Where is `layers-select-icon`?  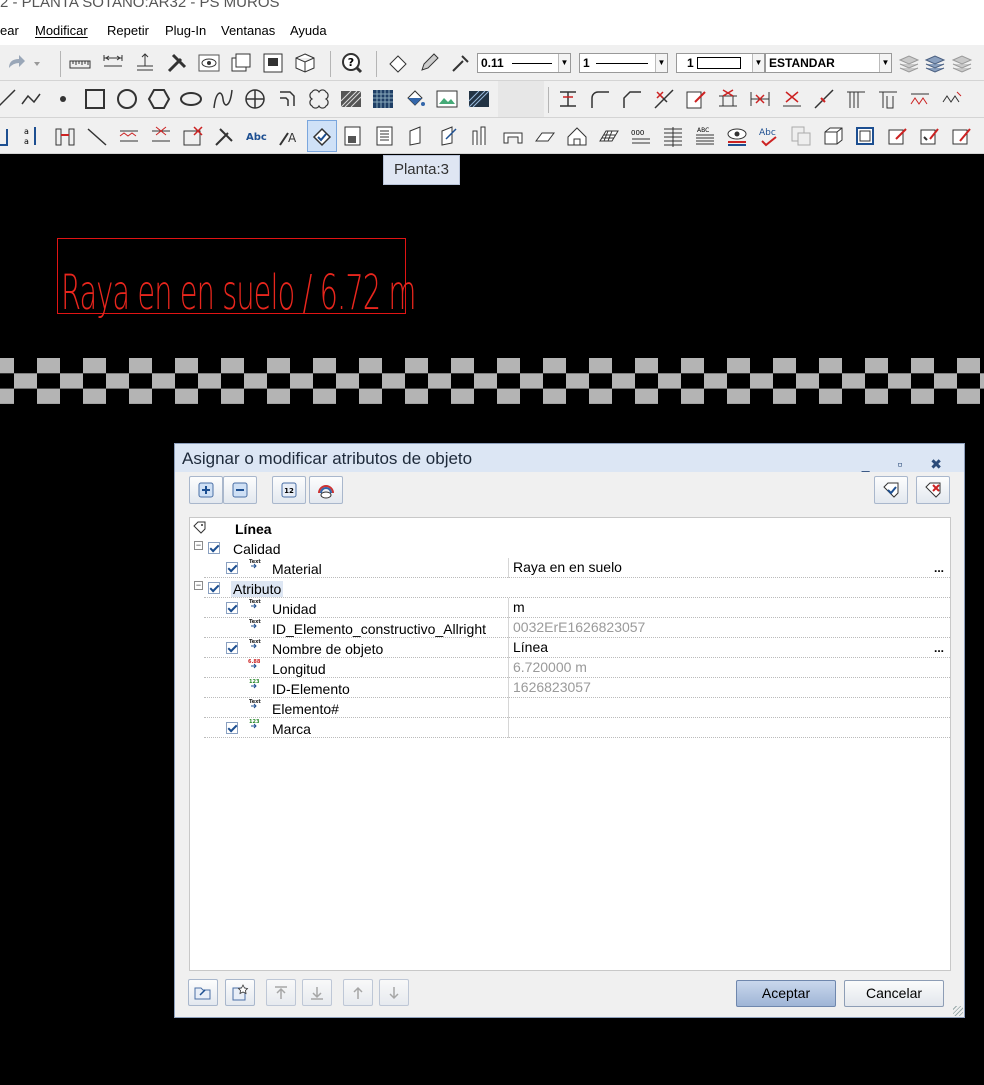 layers-select-icon is located at coordinates (935, 63).